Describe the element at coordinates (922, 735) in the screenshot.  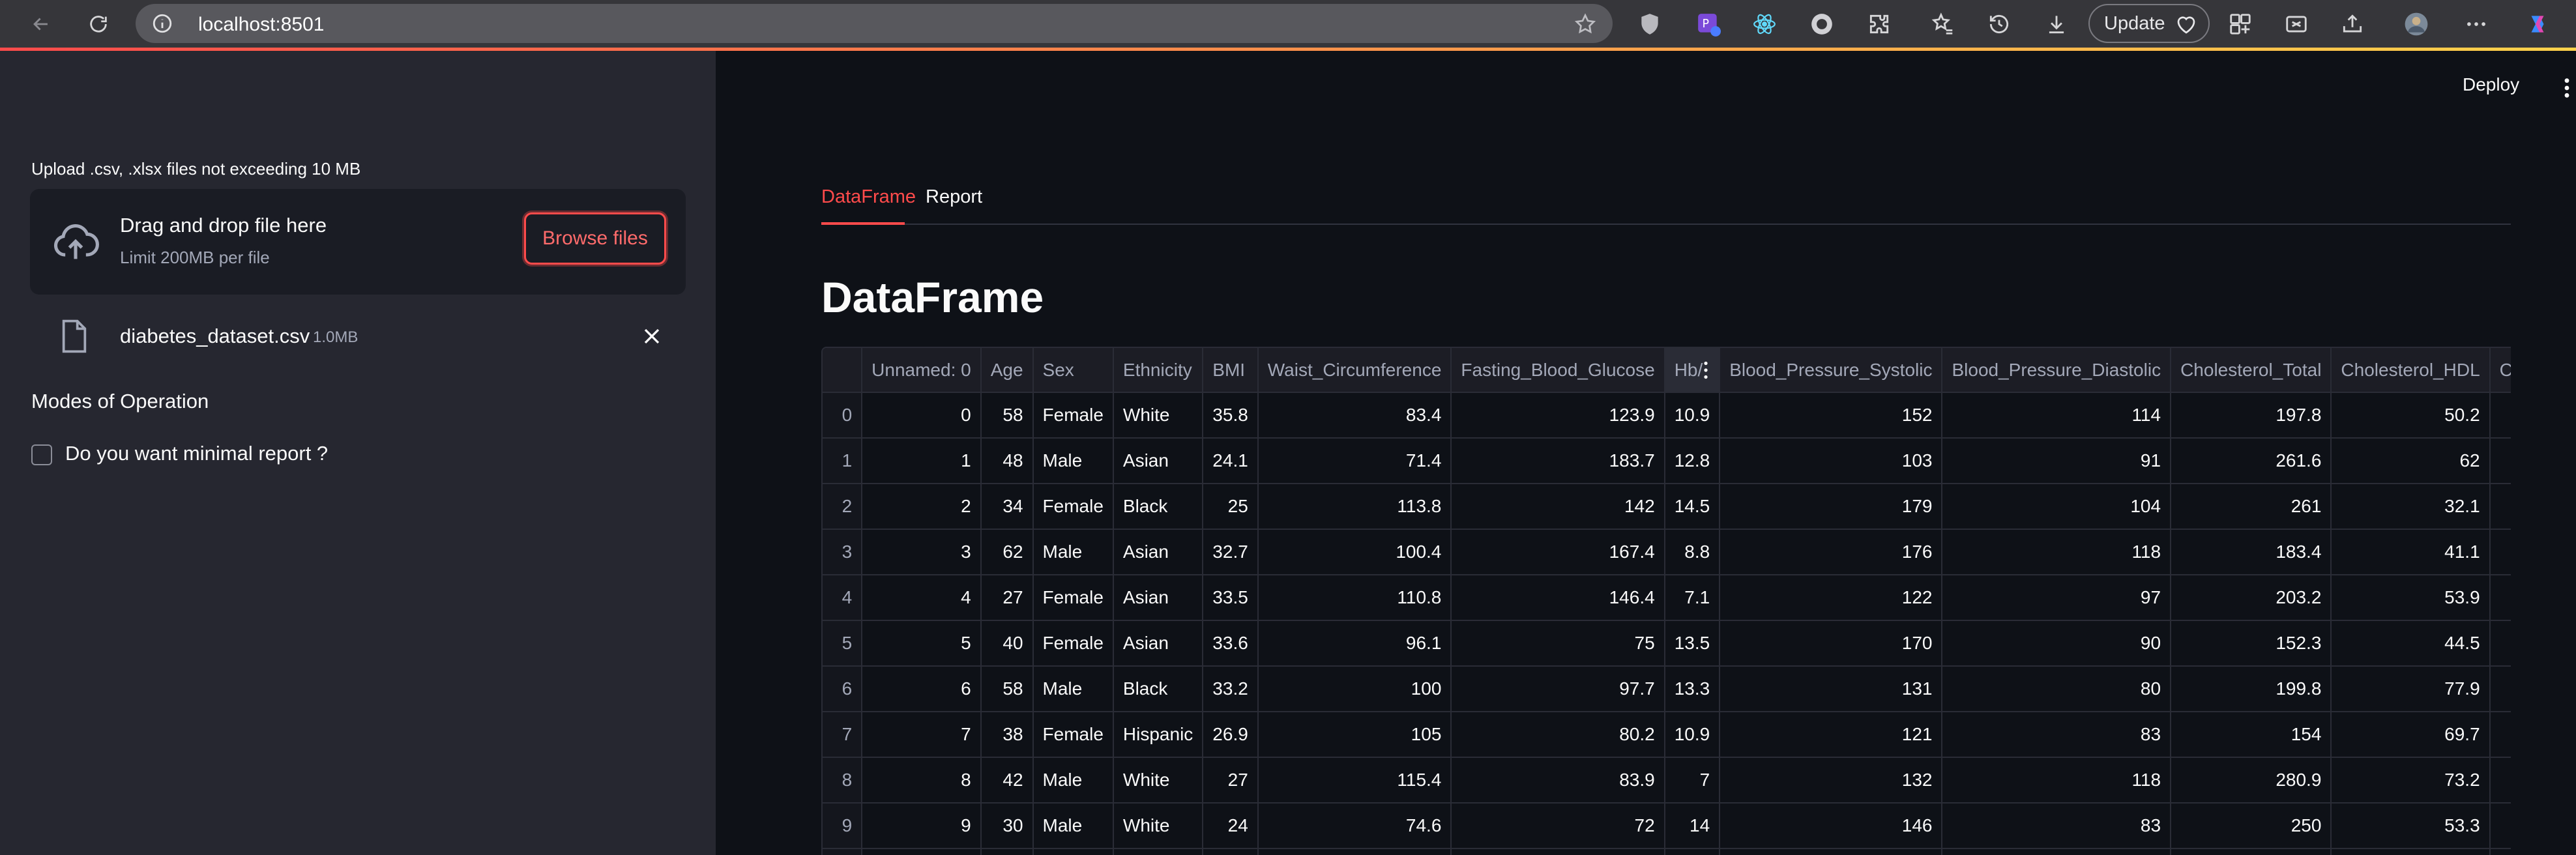
I see `table-cell: 7` at that location.